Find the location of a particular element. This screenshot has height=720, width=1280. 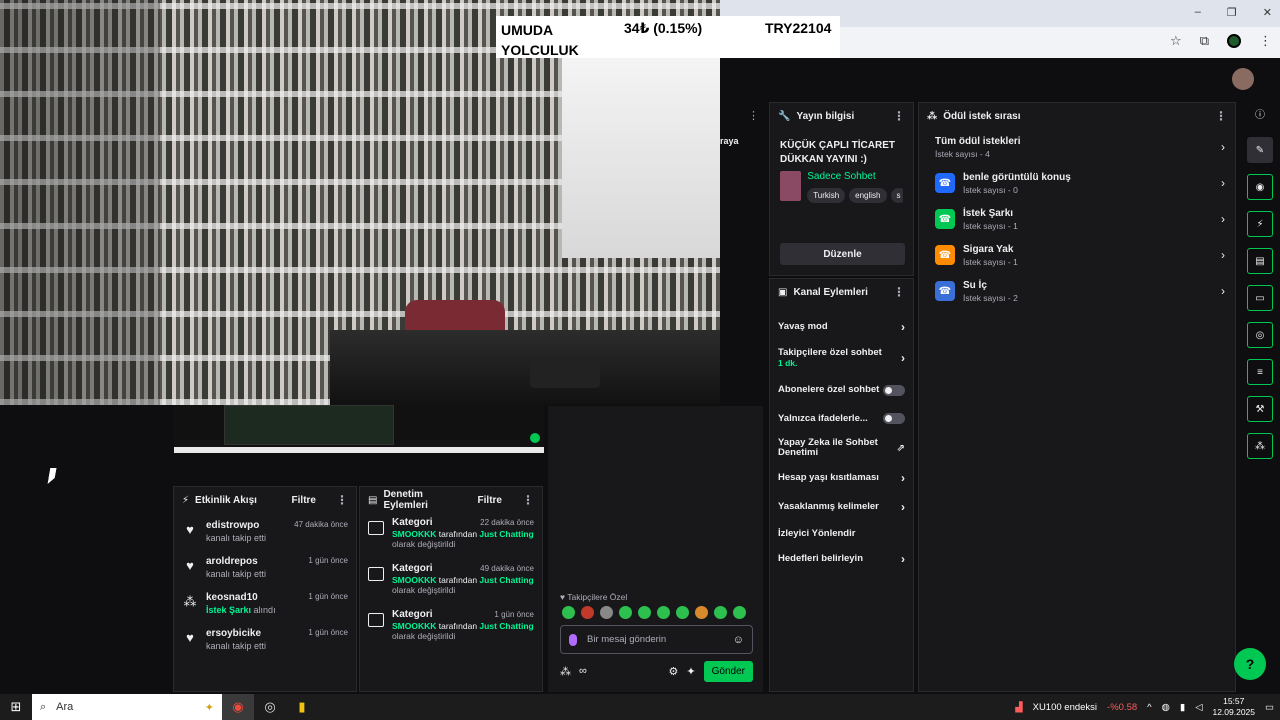

app-icon-2: ◎ is located at coordinates (270, 707).